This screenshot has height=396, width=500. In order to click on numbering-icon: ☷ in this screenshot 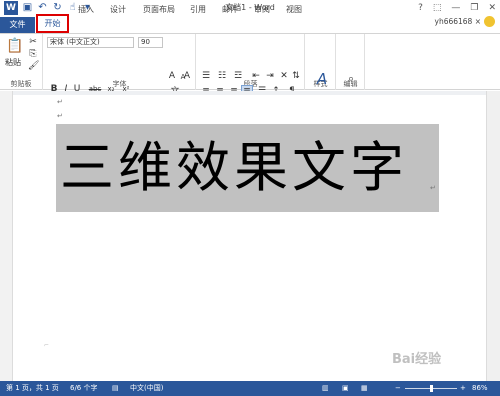, I will do `click(222, 76)`.